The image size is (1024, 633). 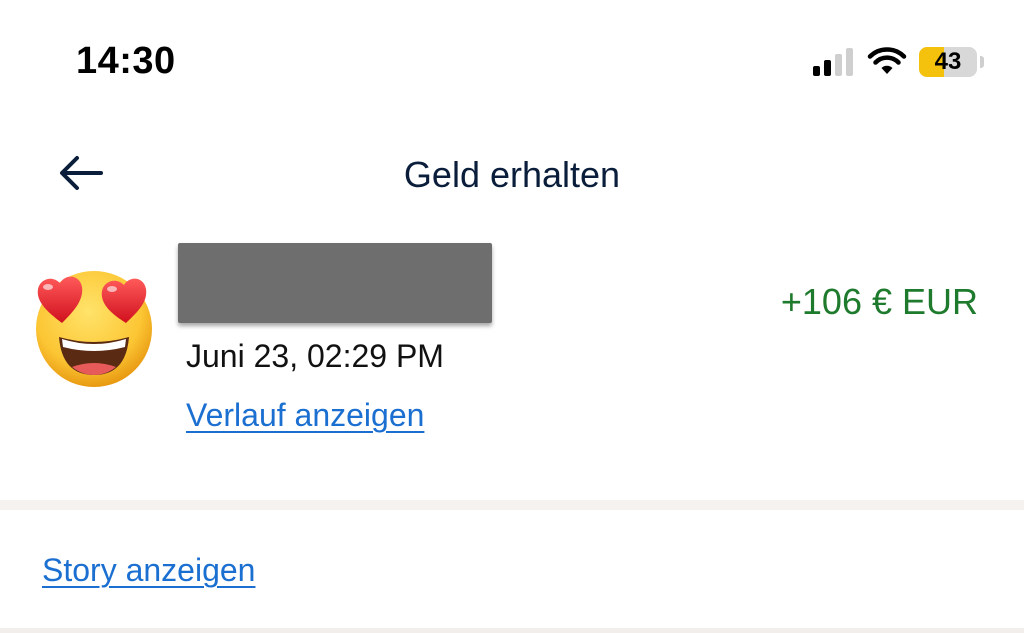 What do you see at coordinates (315, 356) in the screenshot?
I see `transaction-date: Juni 23, 02:29 PM` at bounding box center [315, 356].